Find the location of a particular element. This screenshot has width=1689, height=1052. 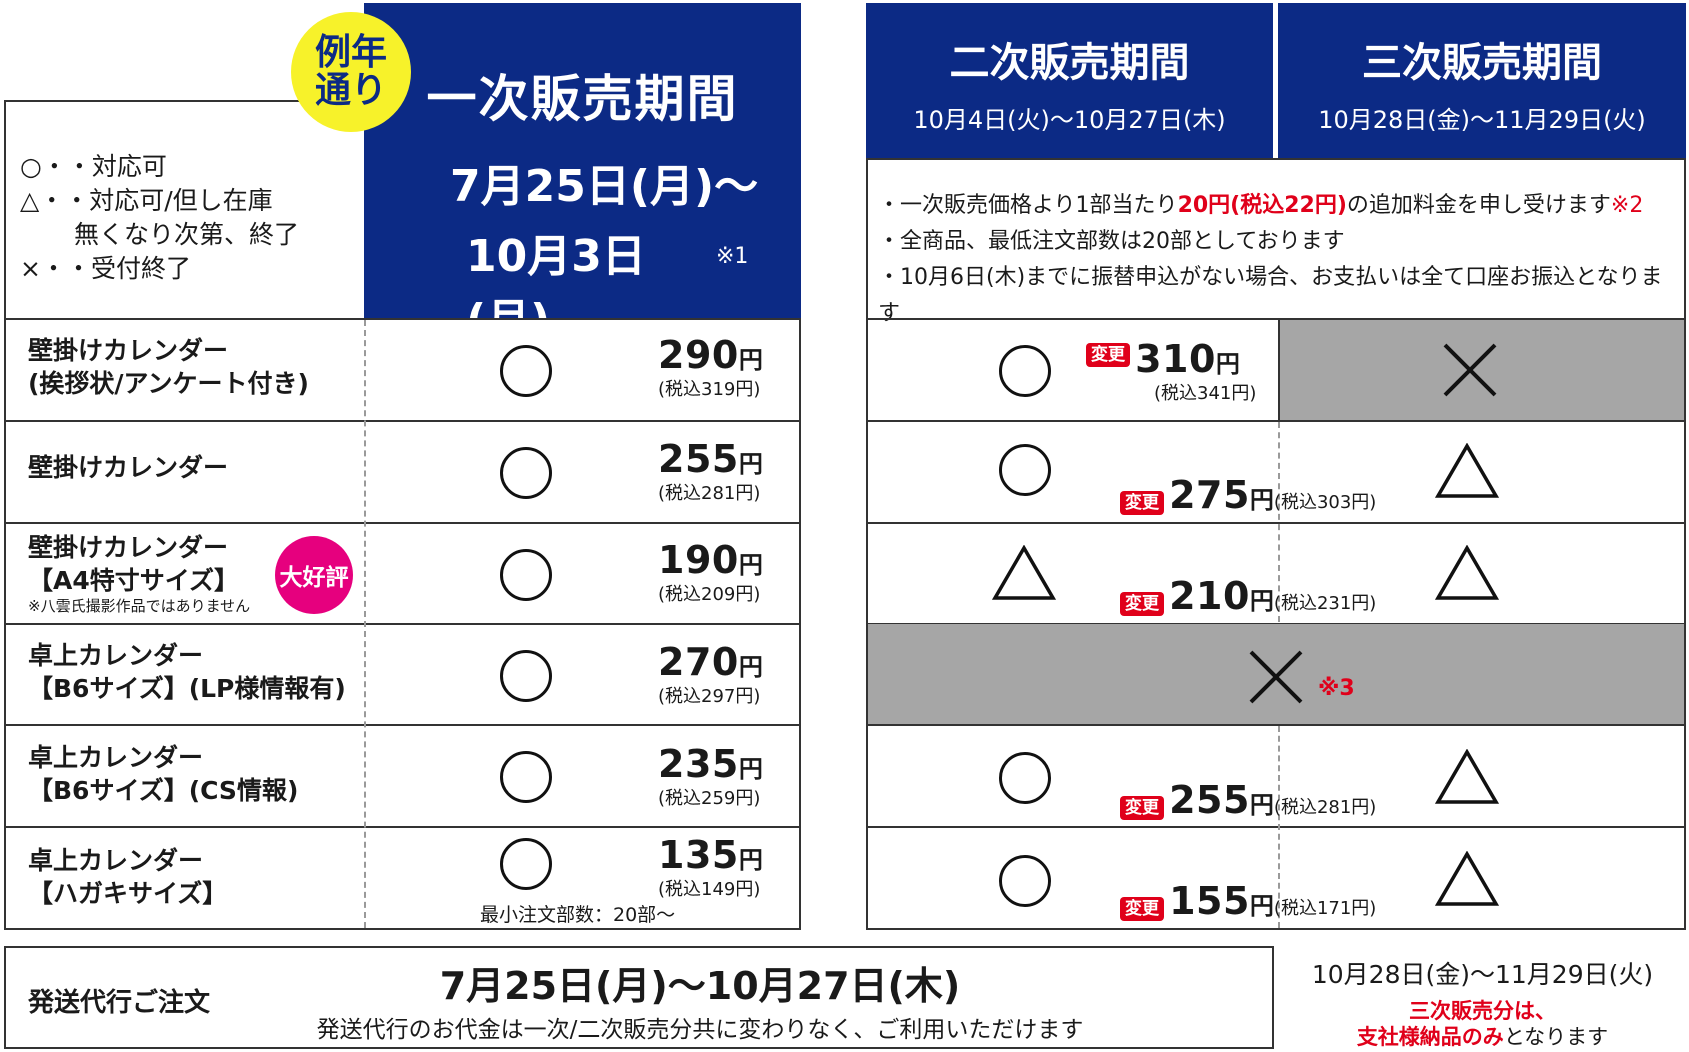

first-price-5: 235円 (税込259円) is located at coordinates (718, 777).